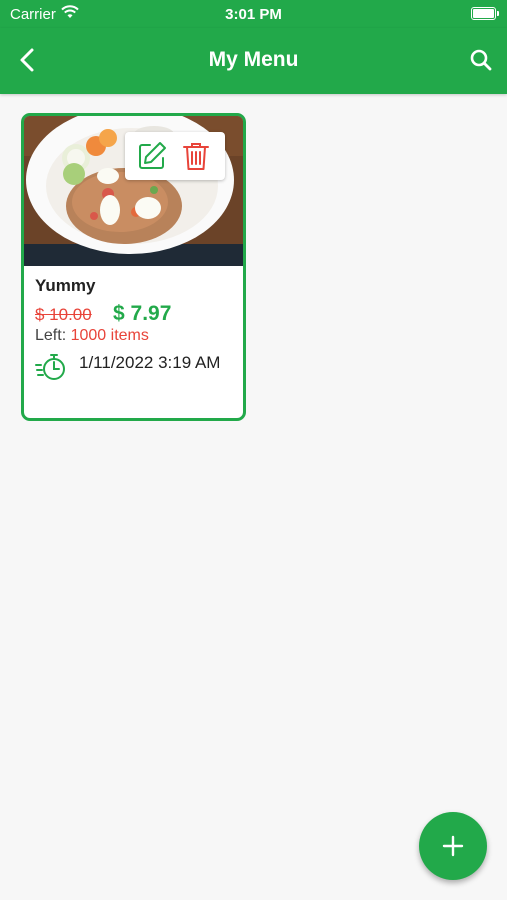 This screenshot has height=900, width=507. I want to click on stock-label: Left:, so click(51, 335).